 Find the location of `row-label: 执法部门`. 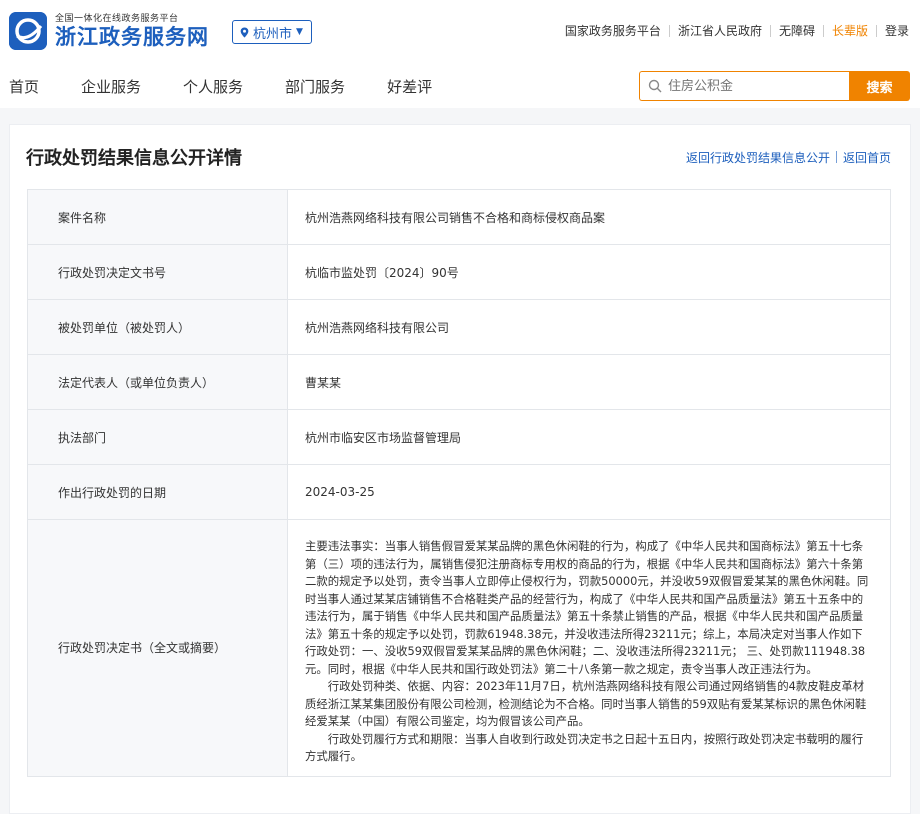

row-label: 执法部门 is located at coordinates (157, 437).